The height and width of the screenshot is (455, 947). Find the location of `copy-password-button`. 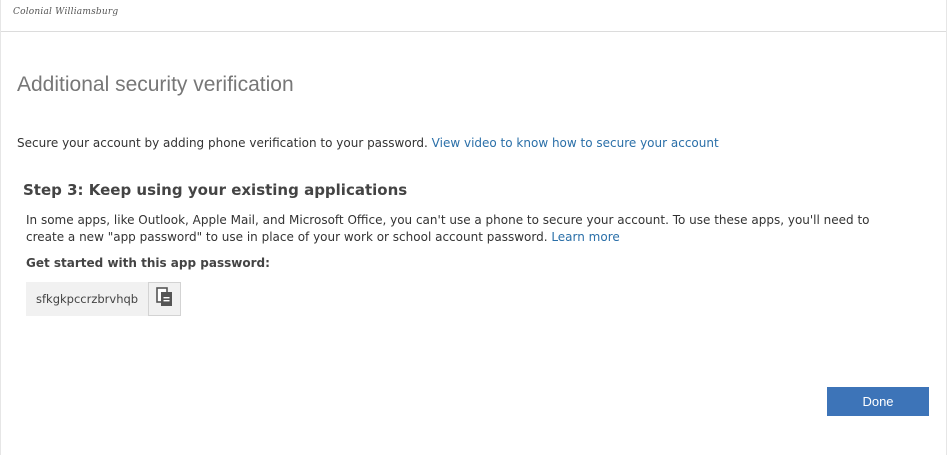

copy-password-button is located at coordinates (165, 299).